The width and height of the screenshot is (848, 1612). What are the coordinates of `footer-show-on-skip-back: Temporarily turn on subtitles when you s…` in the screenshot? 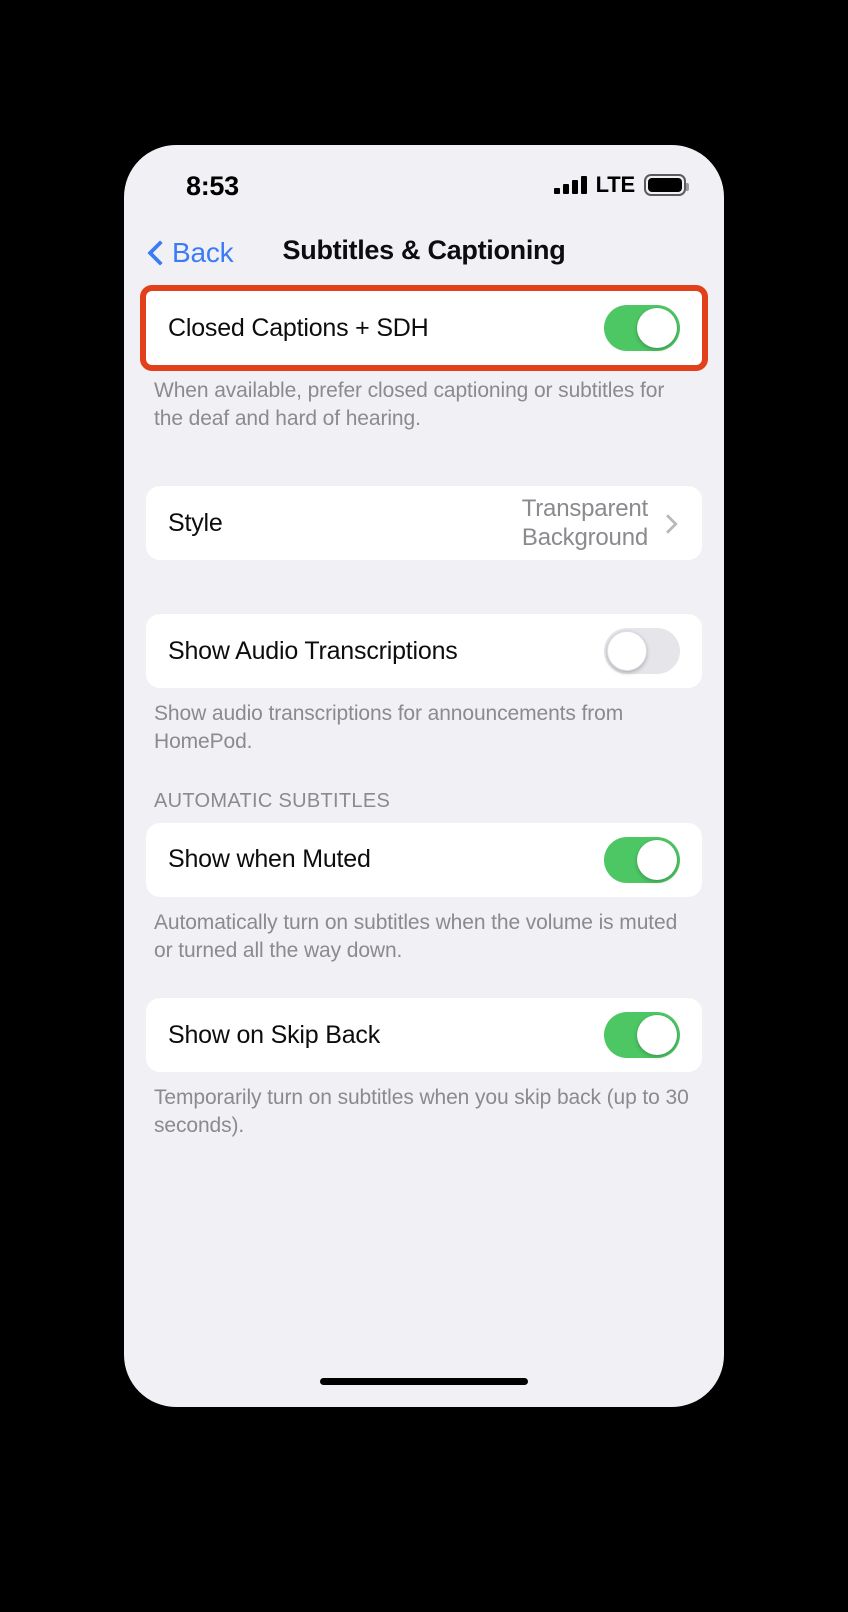 It's located at (421, 1112).